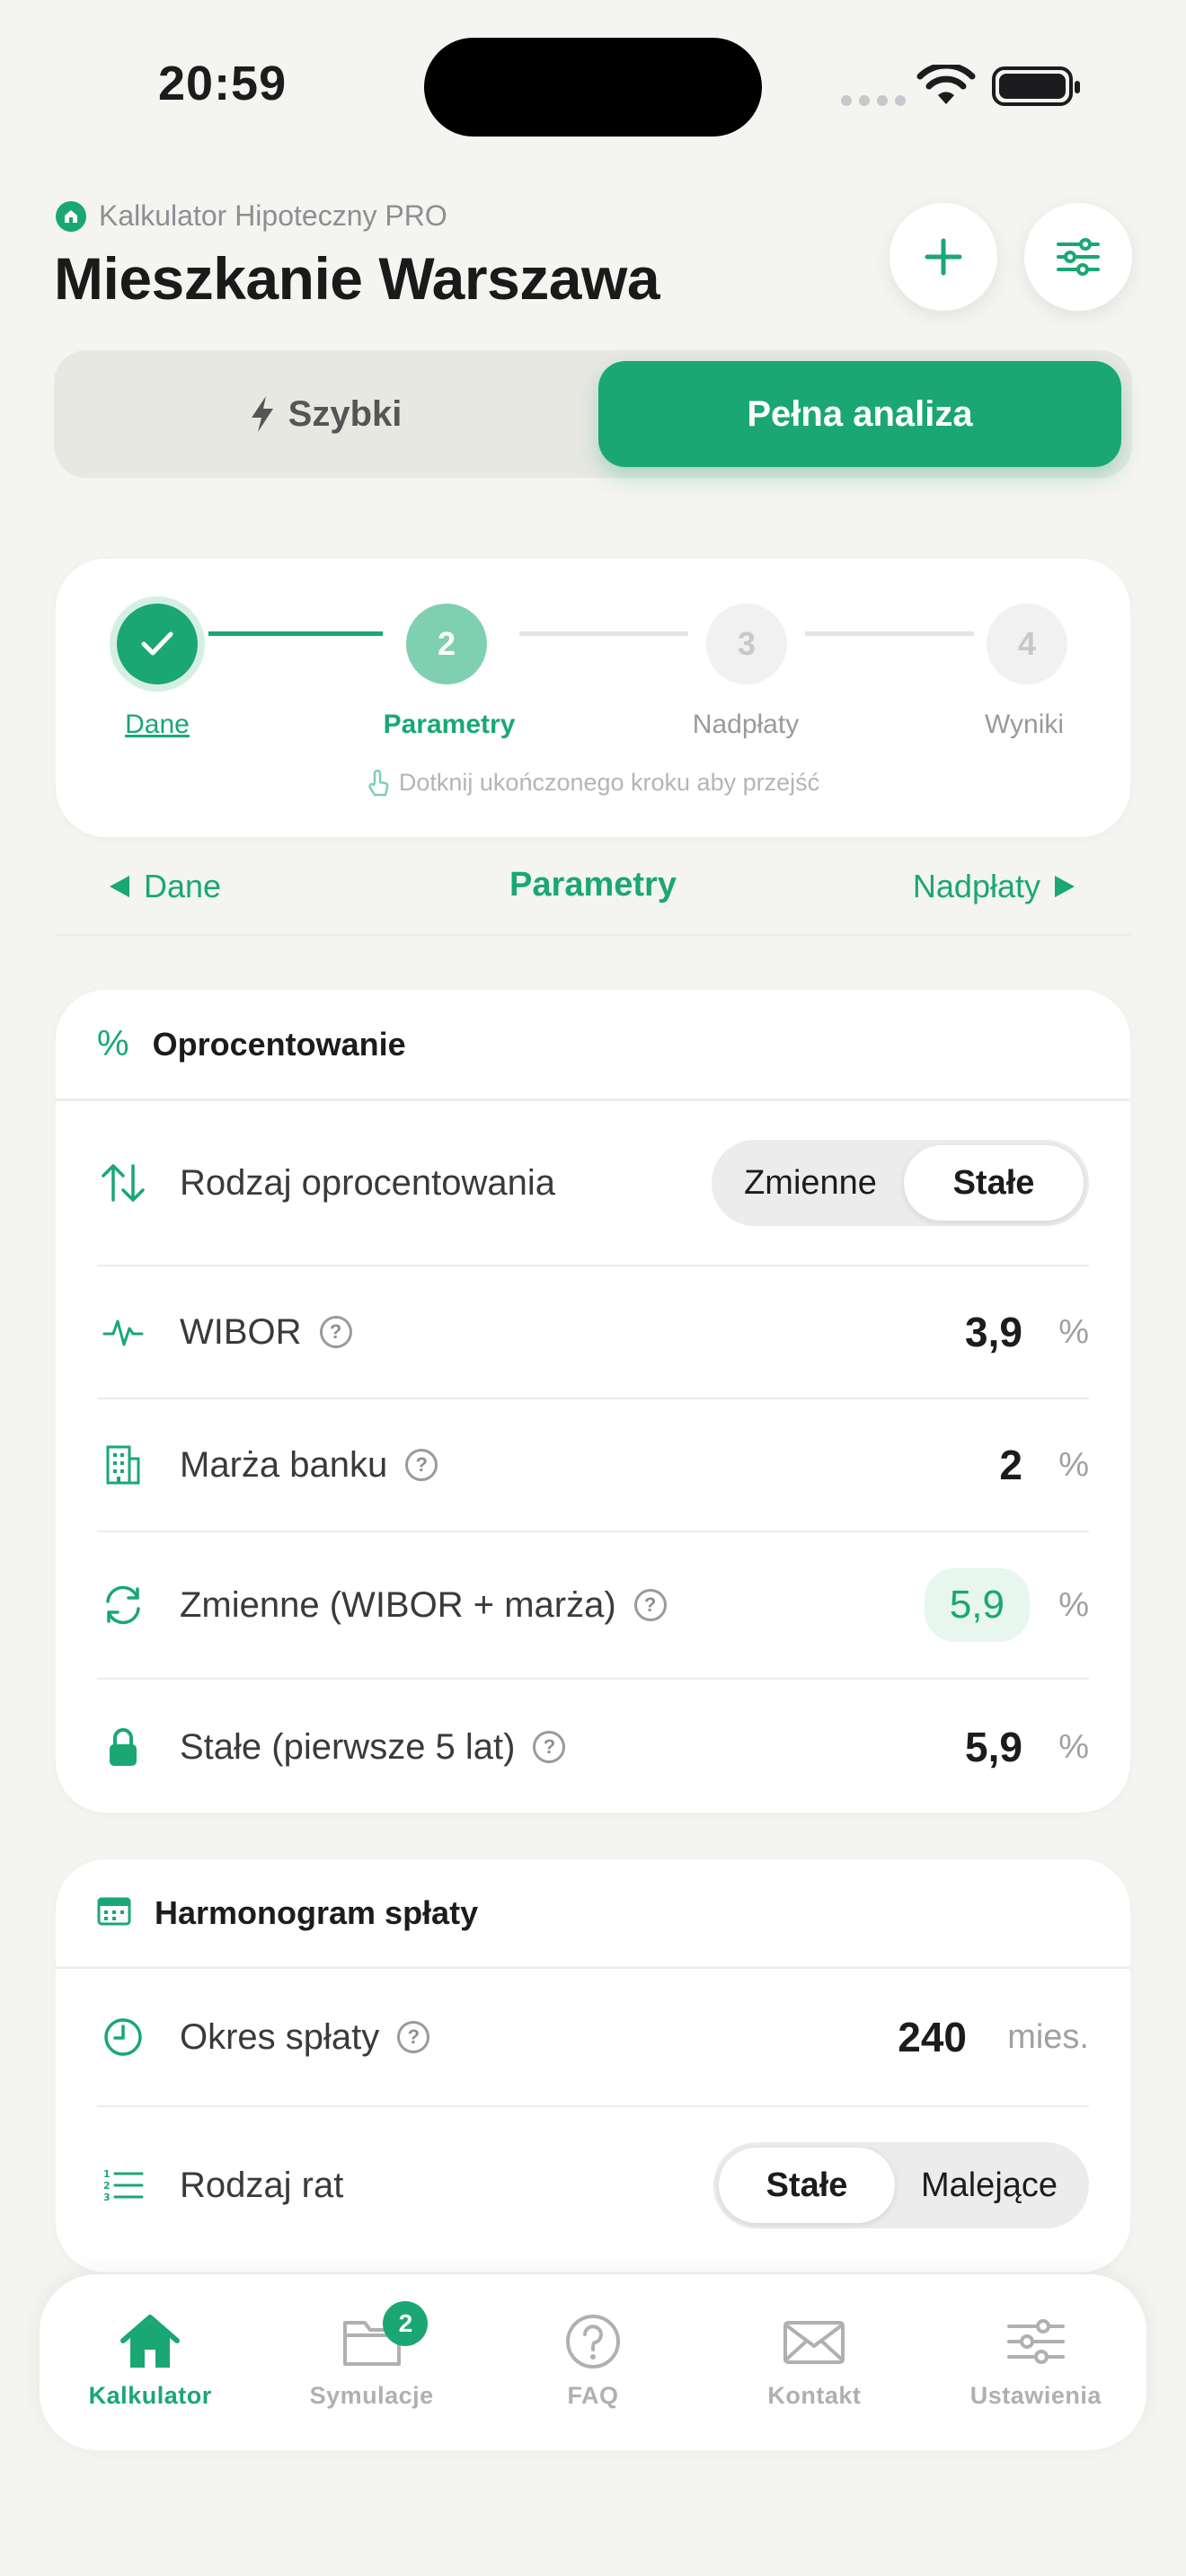 The width and height of the screenshot is (1186, 2576). Describe the element at coordinates (325, 414) in the screenshot. I see `mode-quick-button: Szybki` at that location.